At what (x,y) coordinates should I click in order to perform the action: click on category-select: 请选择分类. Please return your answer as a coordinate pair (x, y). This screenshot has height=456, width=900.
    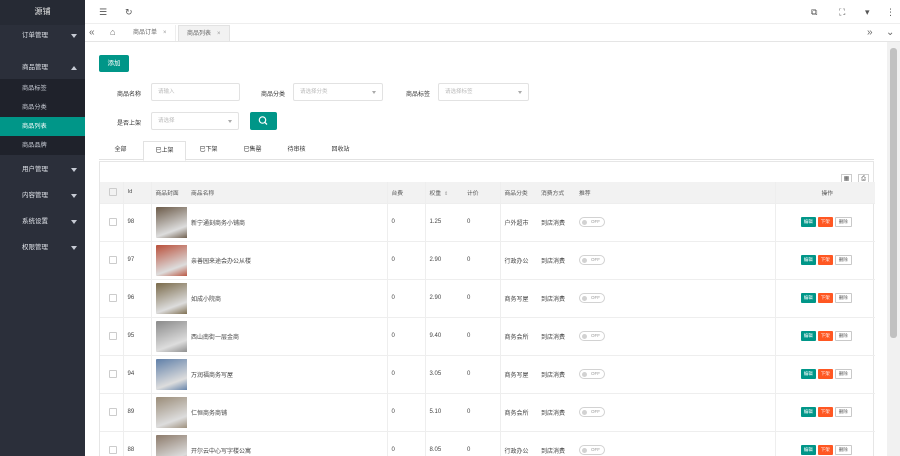
    Looking at the image, I should click on (338, 92).